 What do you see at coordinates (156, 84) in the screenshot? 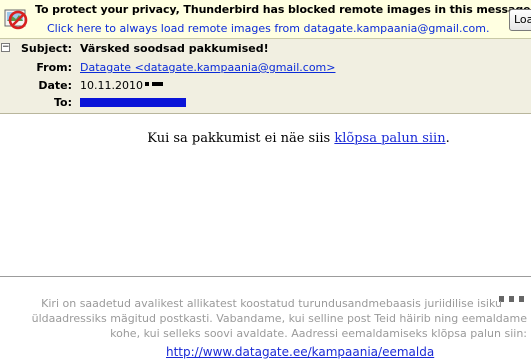
I see `redacted-time` at bounding box center [156, 84].